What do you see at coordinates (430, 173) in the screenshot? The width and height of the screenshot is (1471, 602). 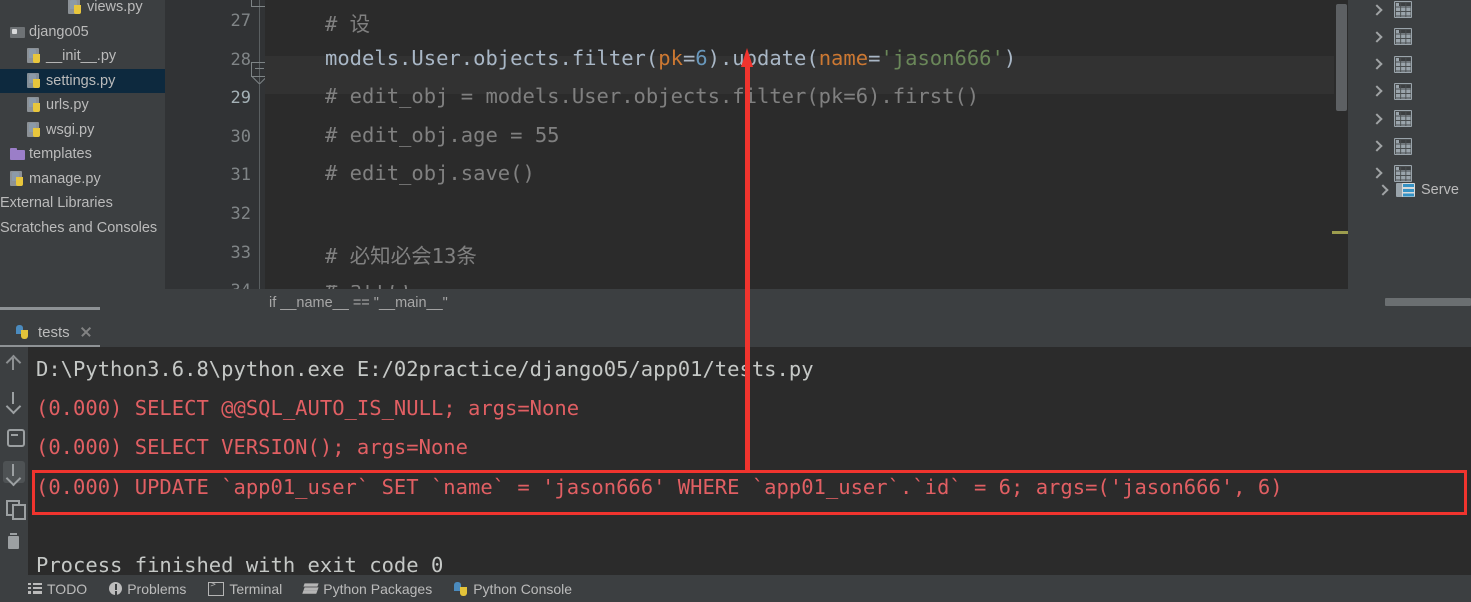 I see `code-line: # edit_obj.save()` at bounding box center [430, 173].